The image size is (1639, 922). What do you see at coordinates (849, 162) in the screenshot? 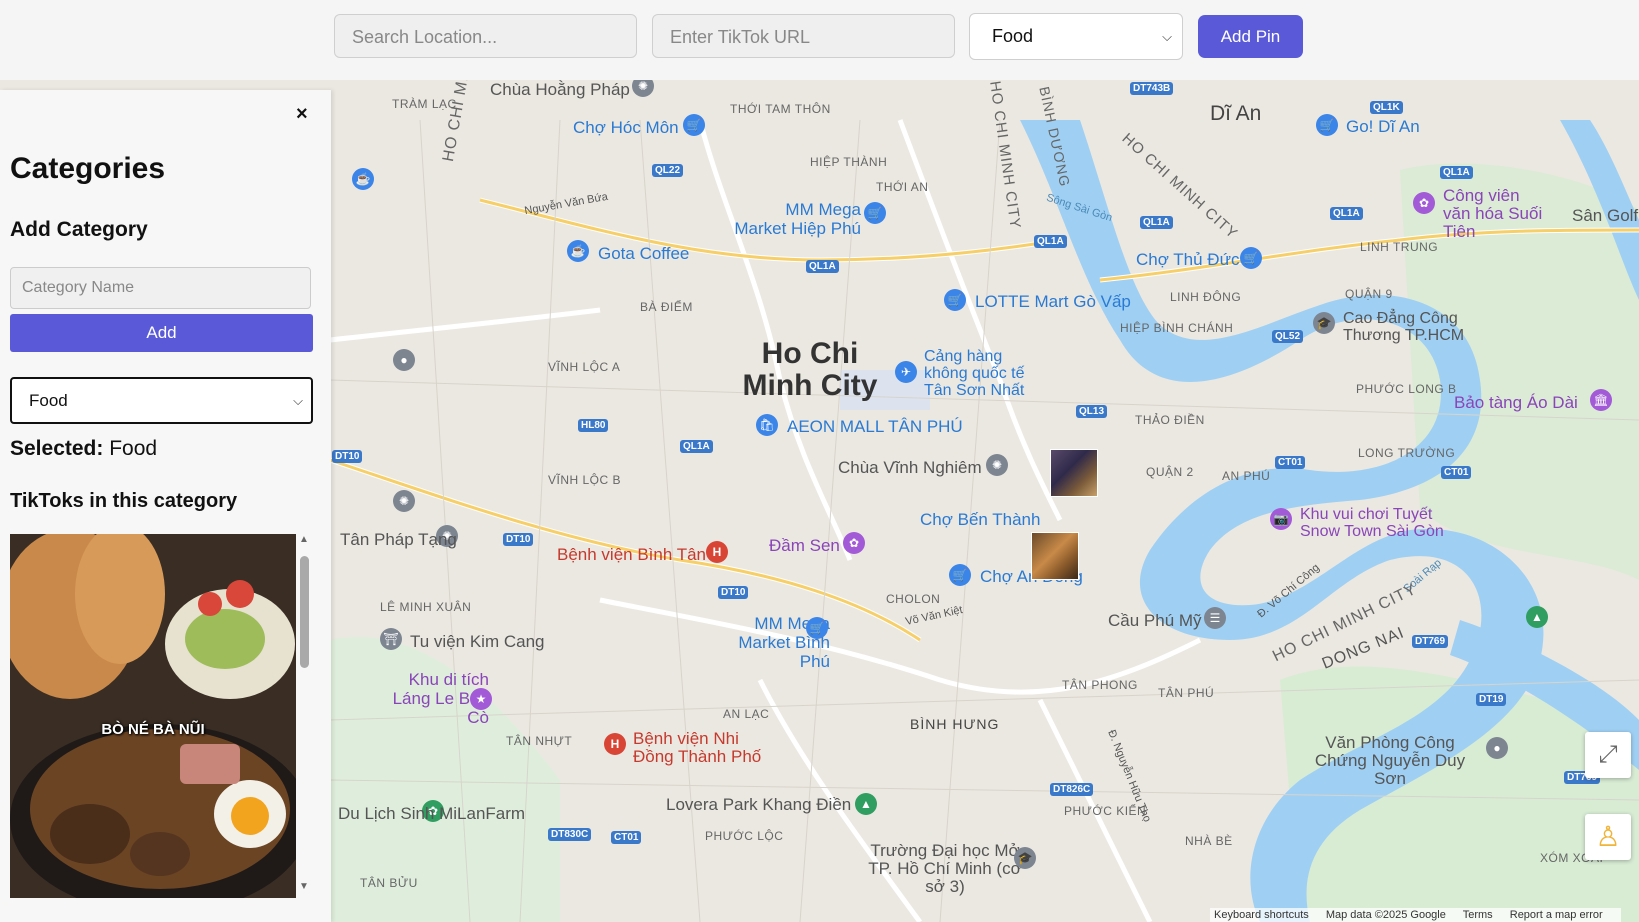
I see `district-label: HIỆP THÀNH` at bounding box center [849, 162].